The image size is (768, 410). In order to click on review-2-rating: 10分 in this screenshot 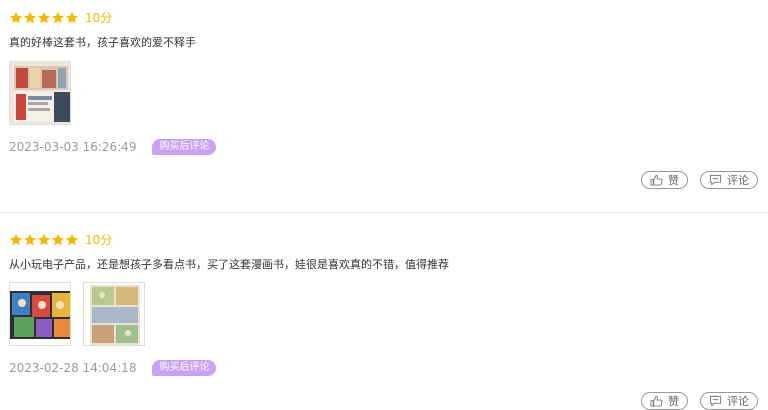, I will do `click(60, 240)`.